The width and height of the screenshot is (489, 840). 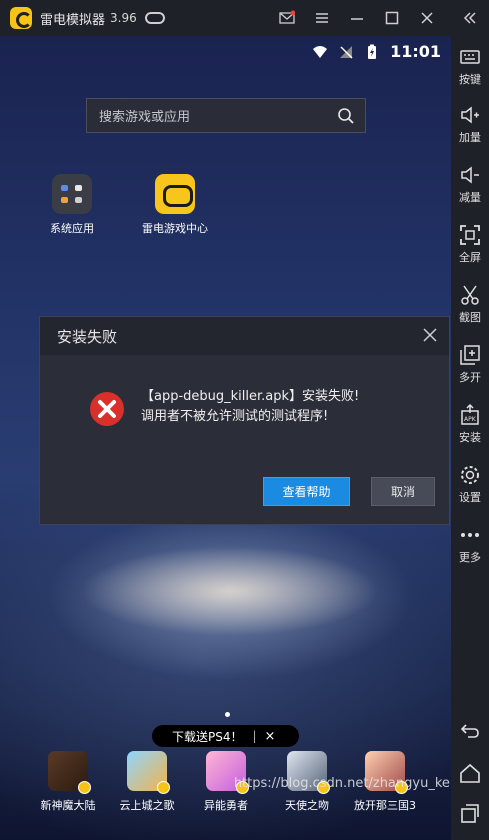 What do you see at coordinates (470, 377) in the screenshot?
I see `multi-instance-label: 多开` at bounding box center [470, 377].